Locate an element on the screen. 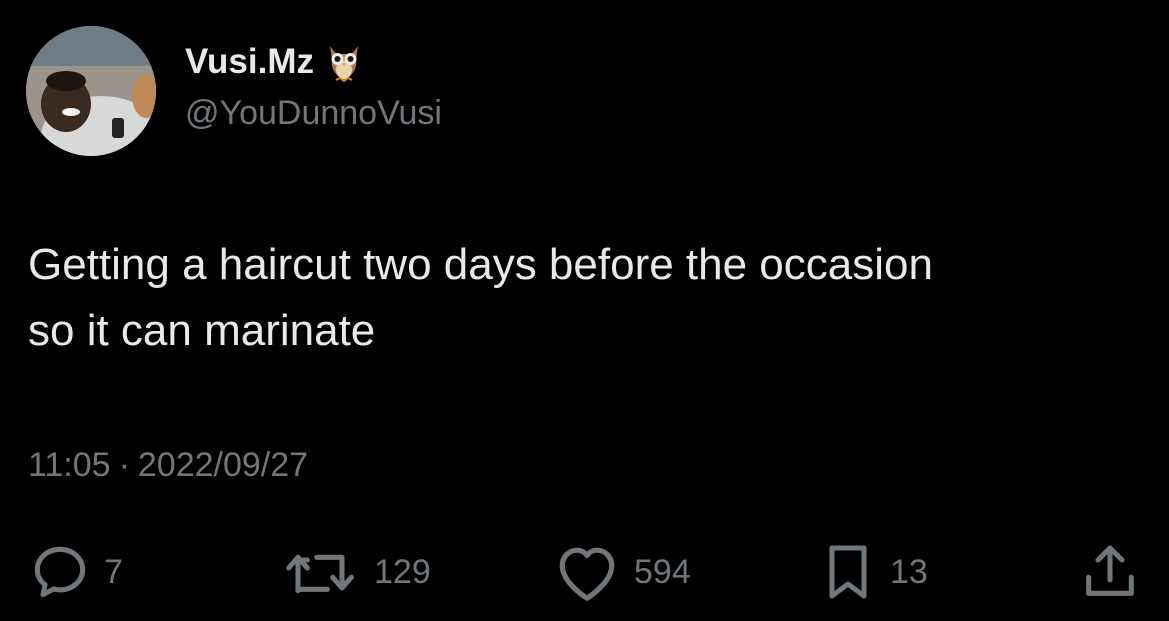  avatar is located at coordinates (91, 91).